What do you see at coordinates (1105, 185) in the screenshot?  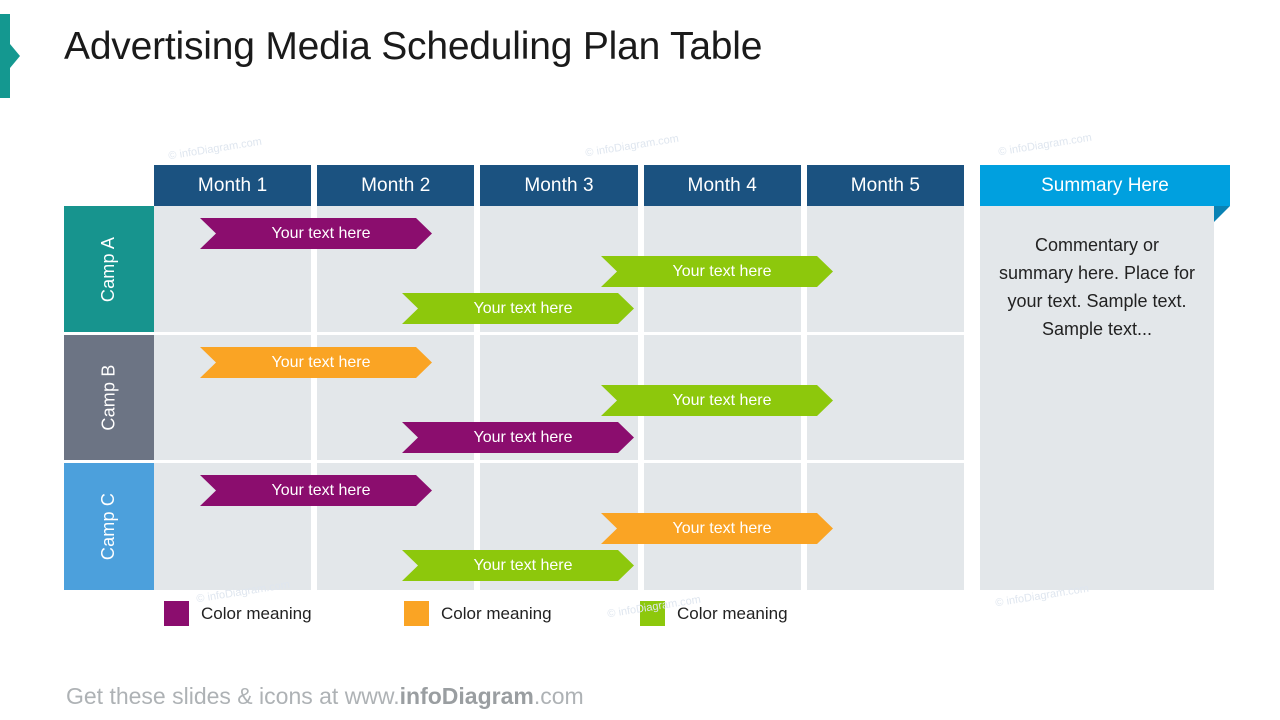 I see `summary-banner: Summary Here` at bounding box center [1105, 185].